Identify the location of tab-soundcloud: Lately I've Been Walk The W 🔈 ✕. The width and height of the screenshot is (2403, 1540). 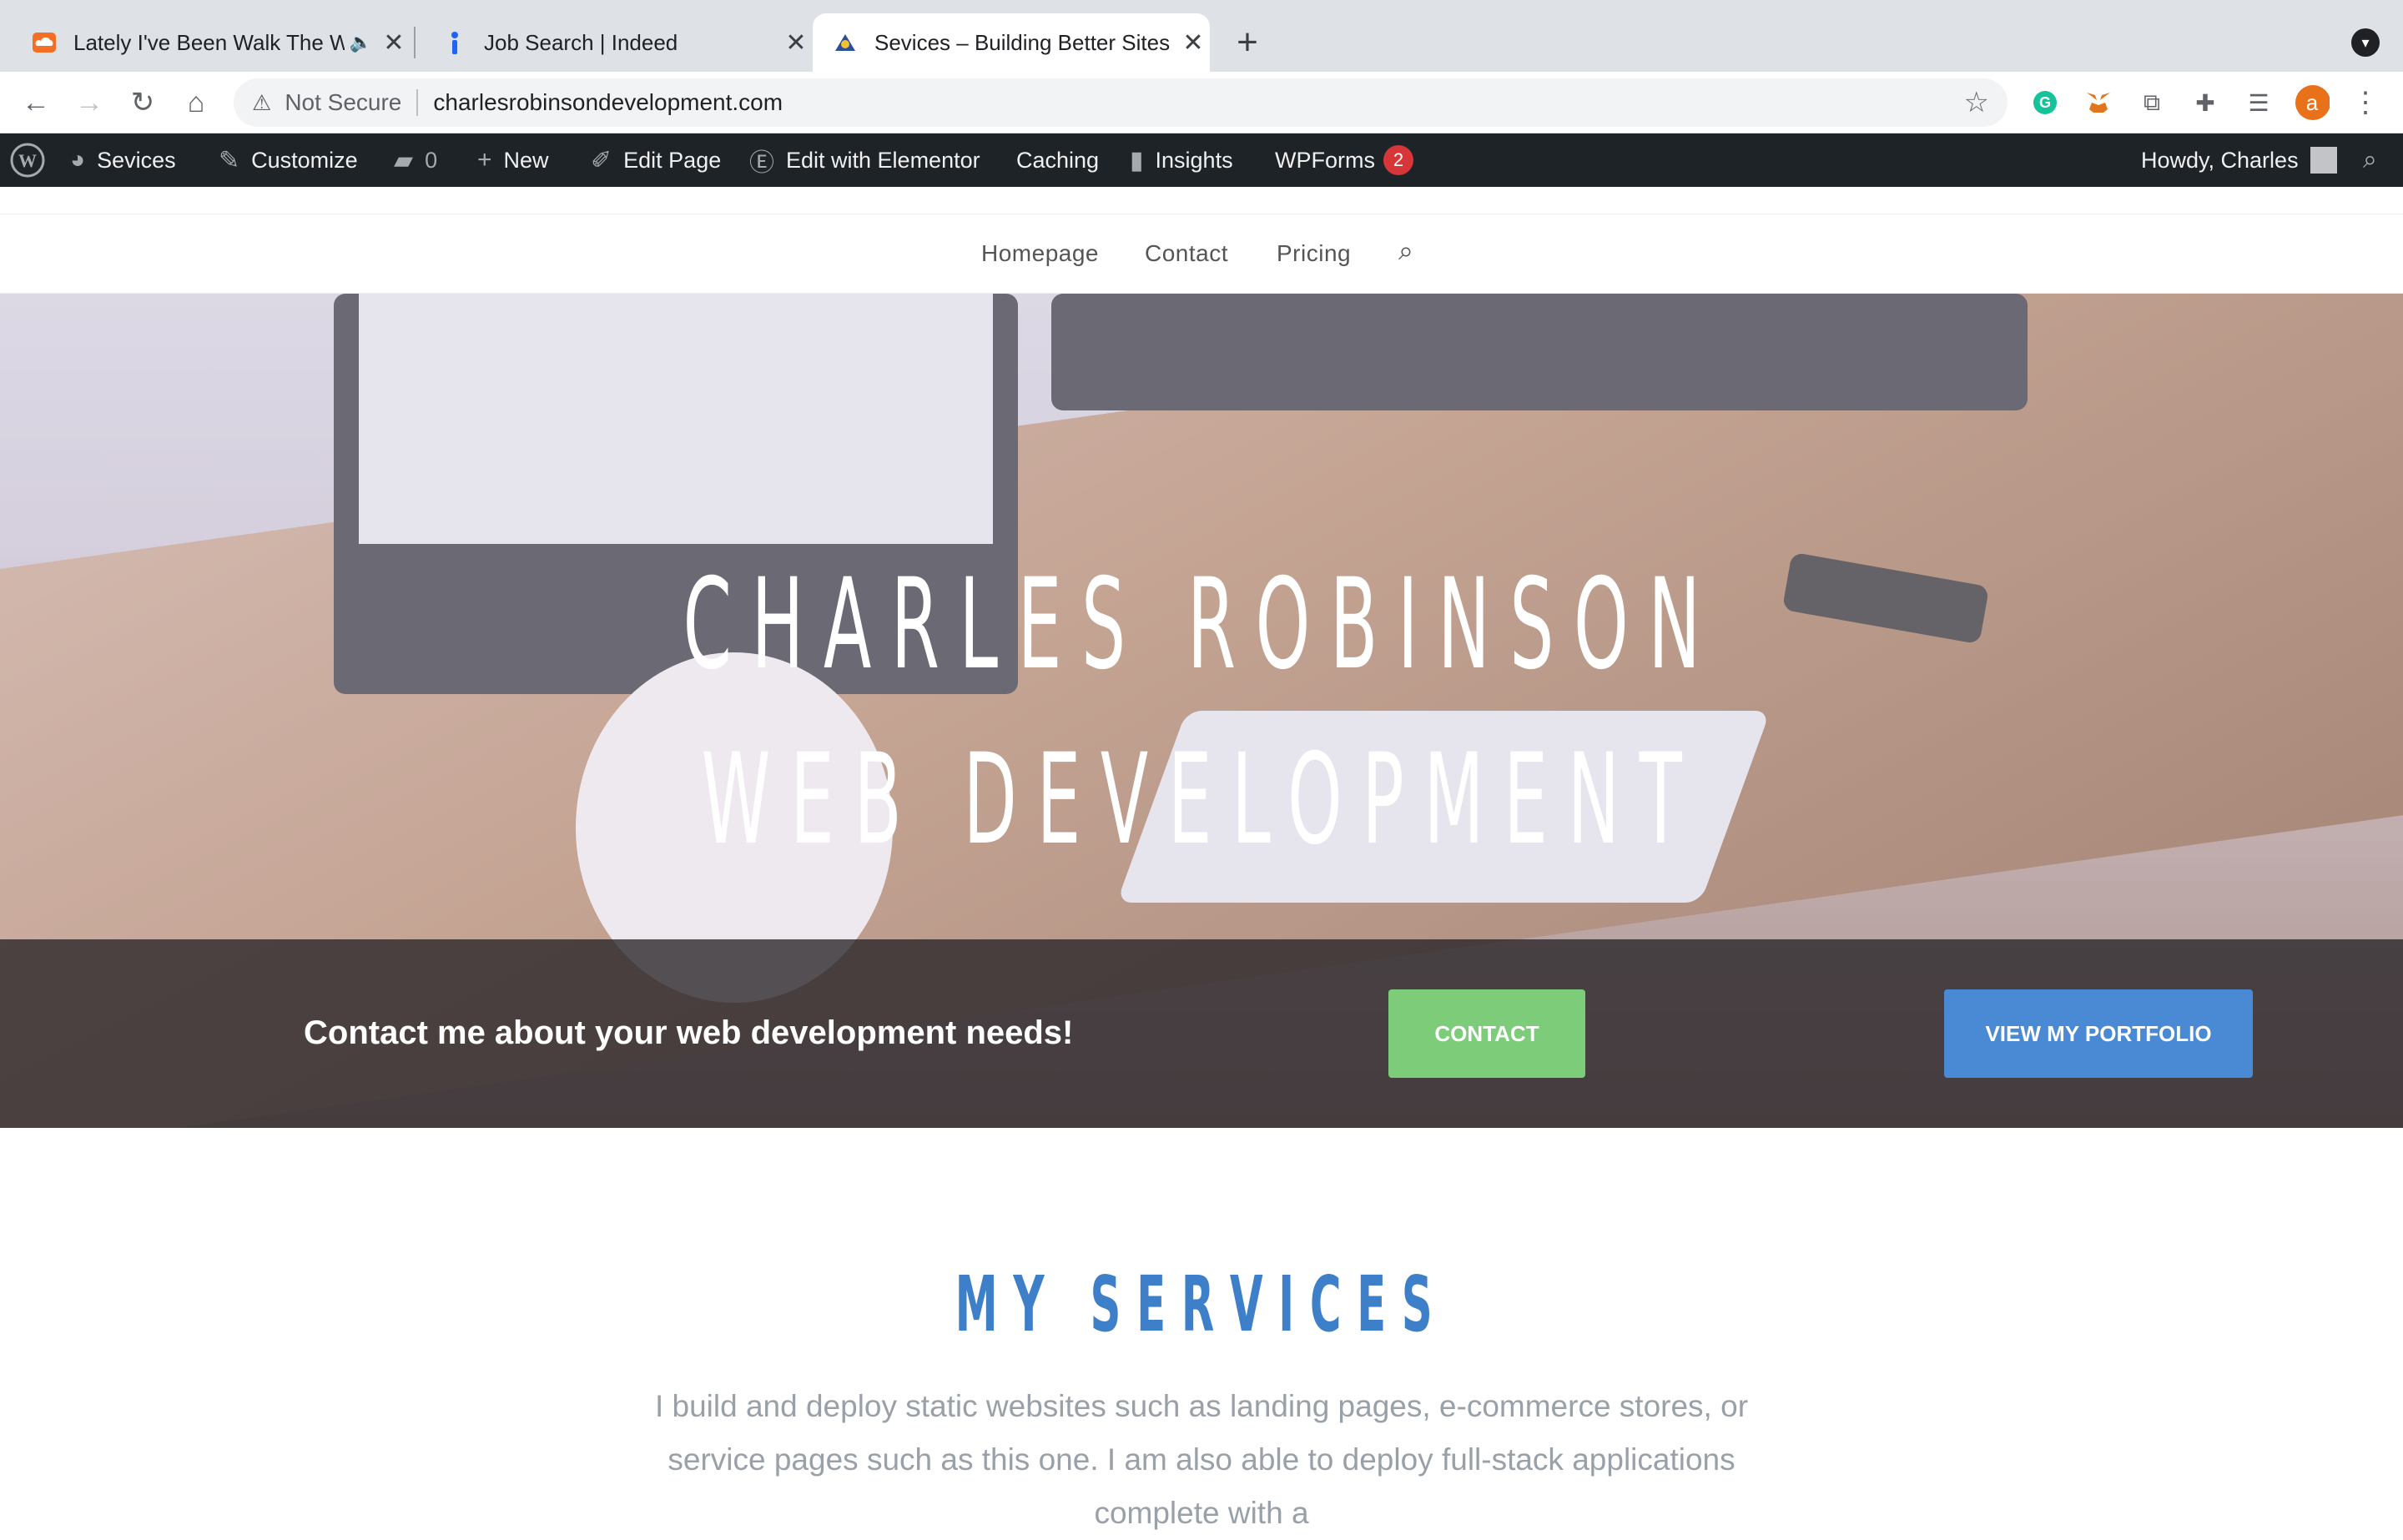
(211, 42).